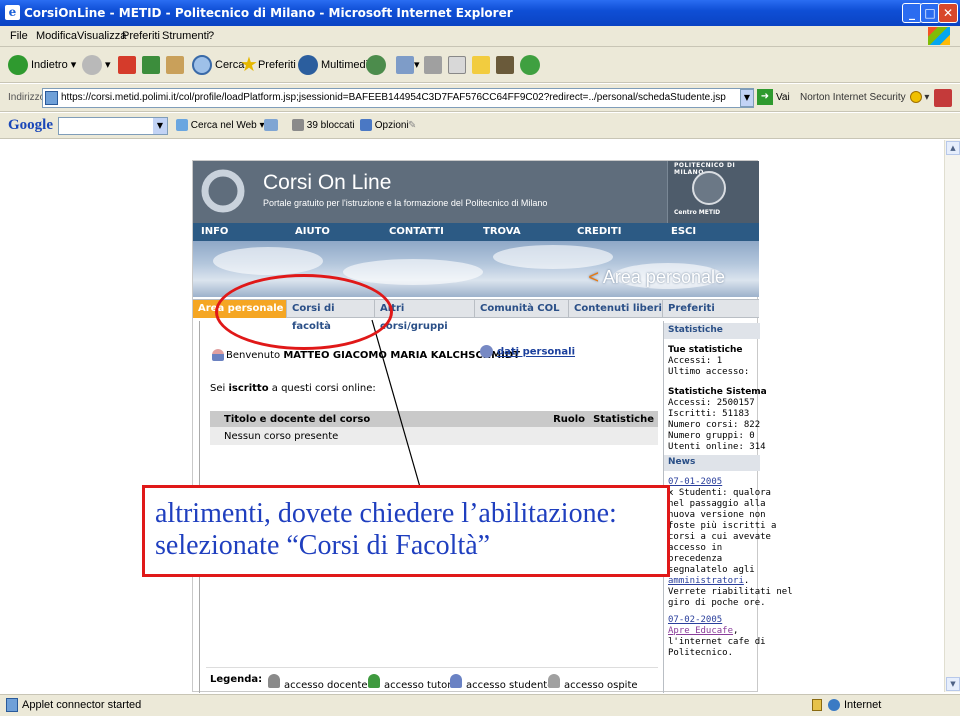 Image resolution: width=960 pixels, height=716 pixels. I want to click on site-title: Corsi On Line, so click(327, 182).